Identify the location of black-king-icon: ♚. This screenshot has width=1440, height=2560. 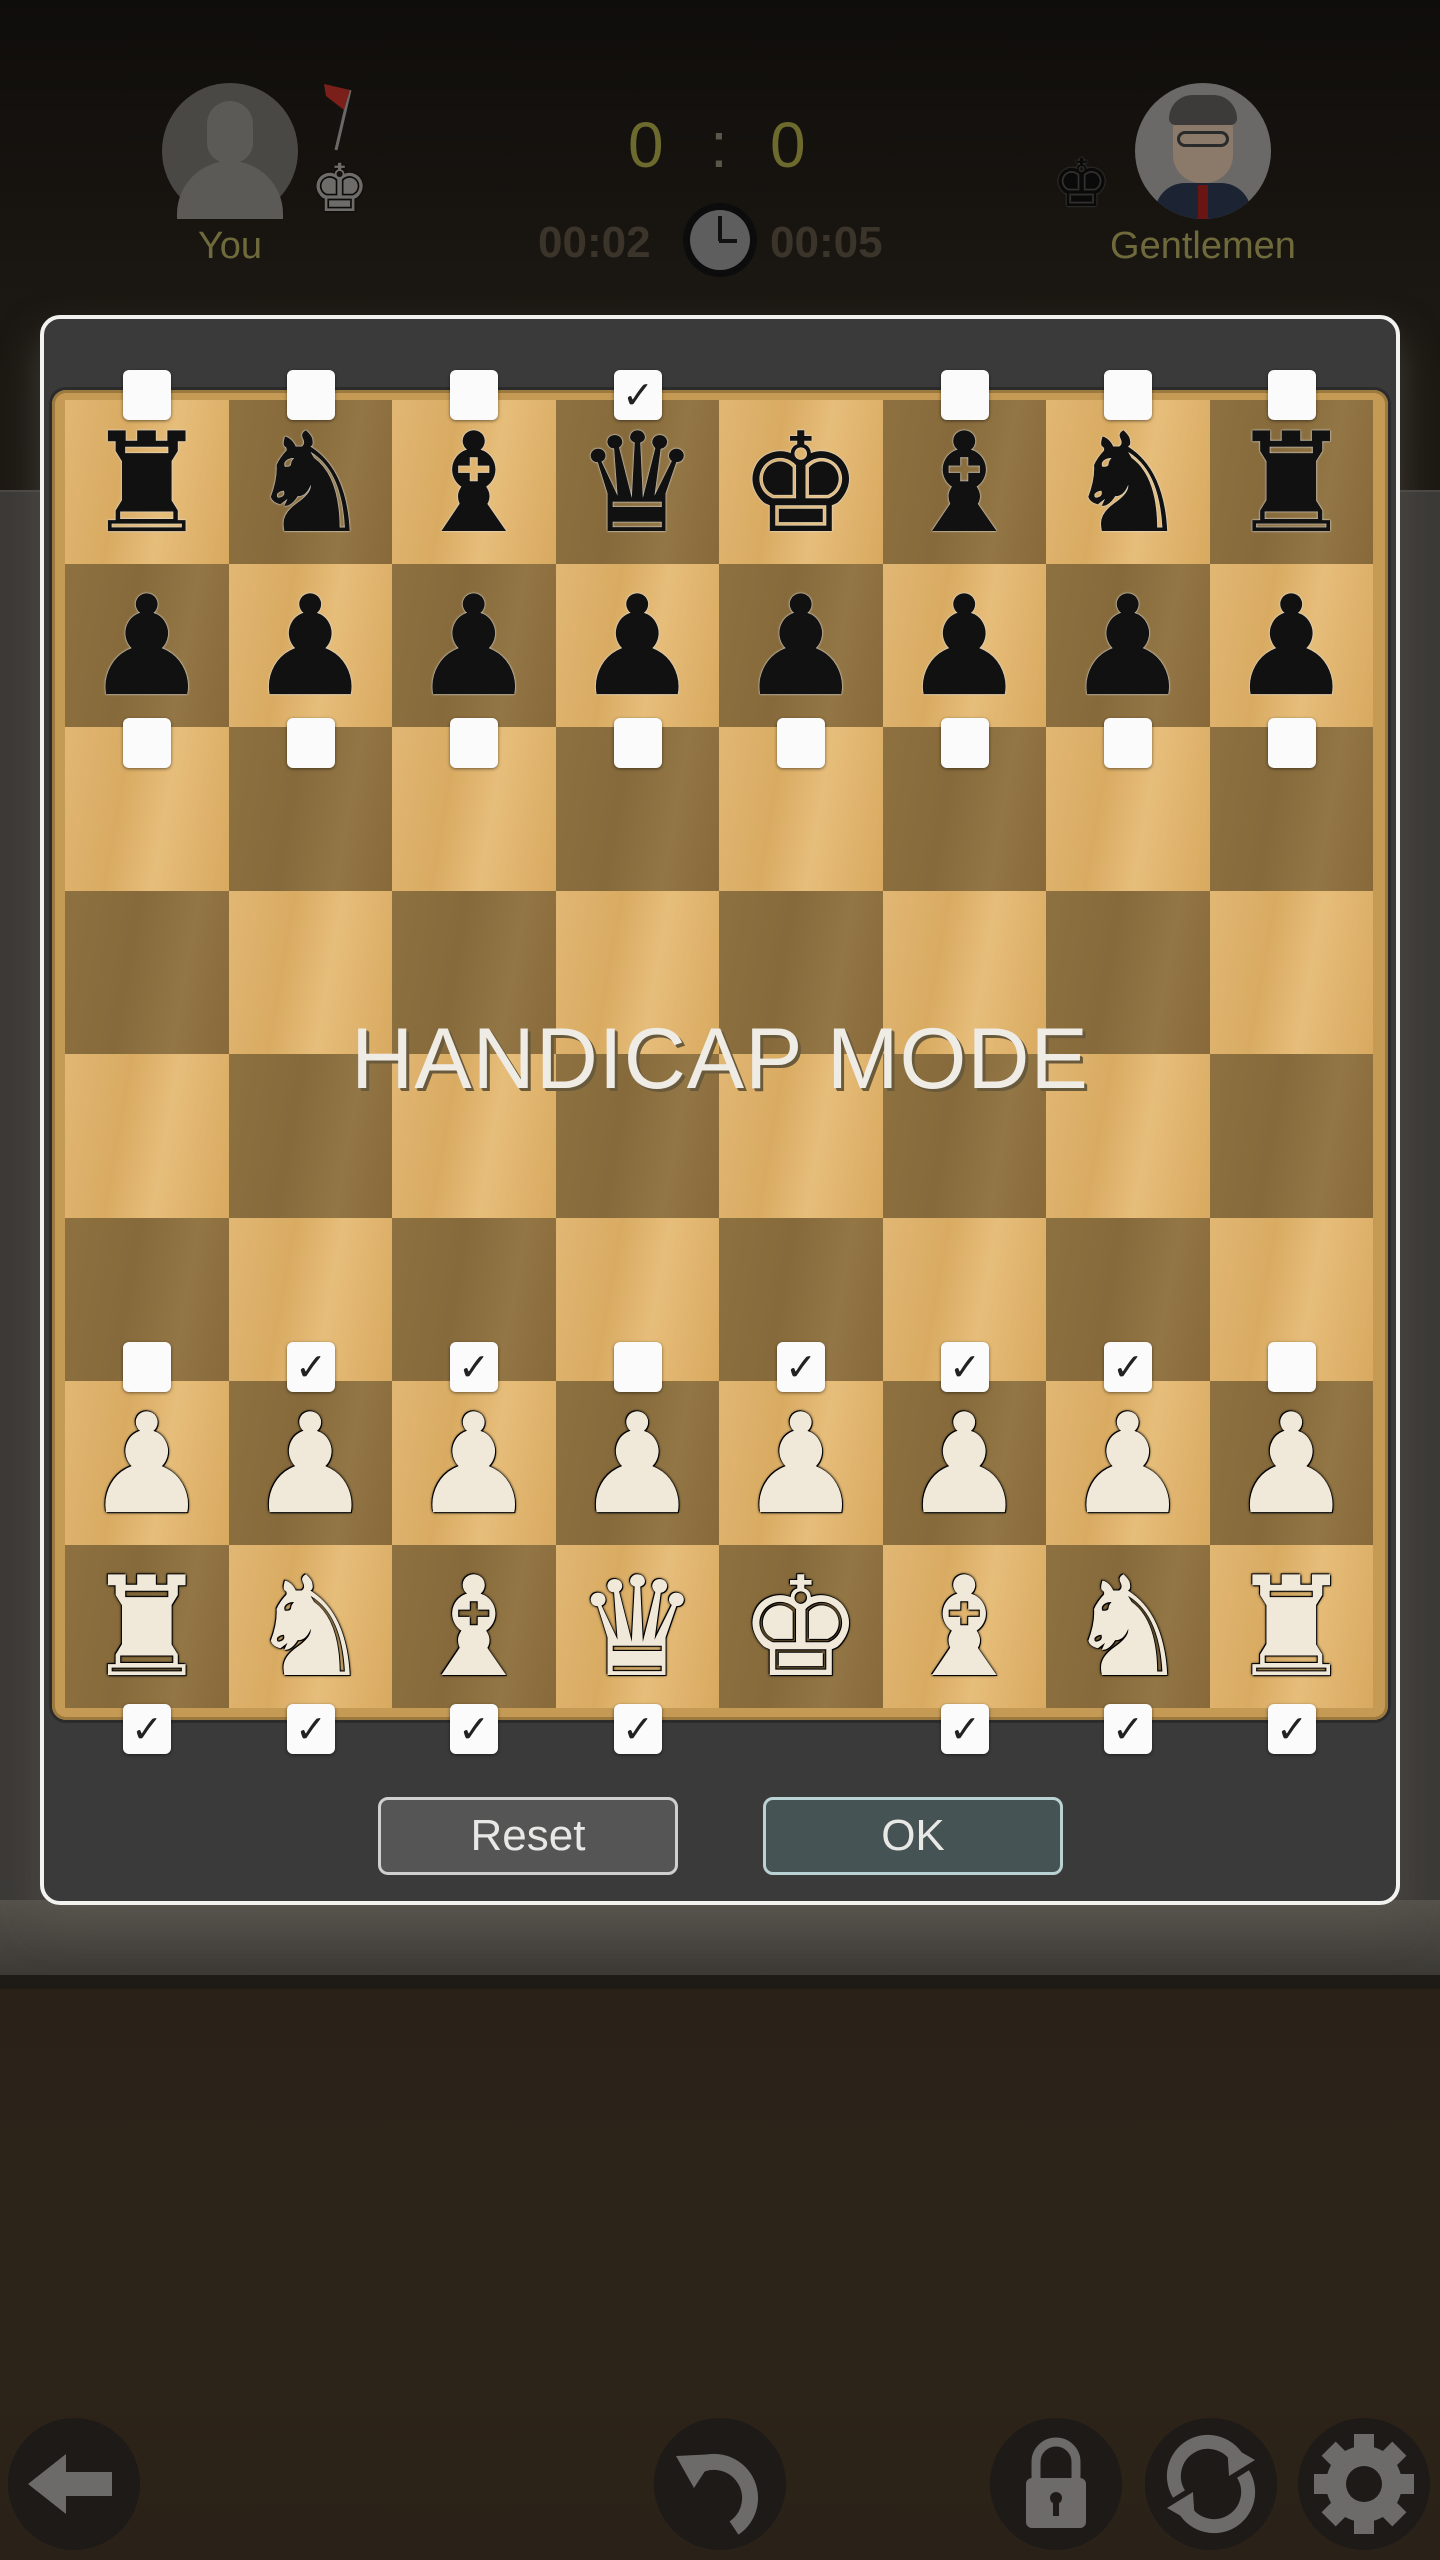
(800, 483).